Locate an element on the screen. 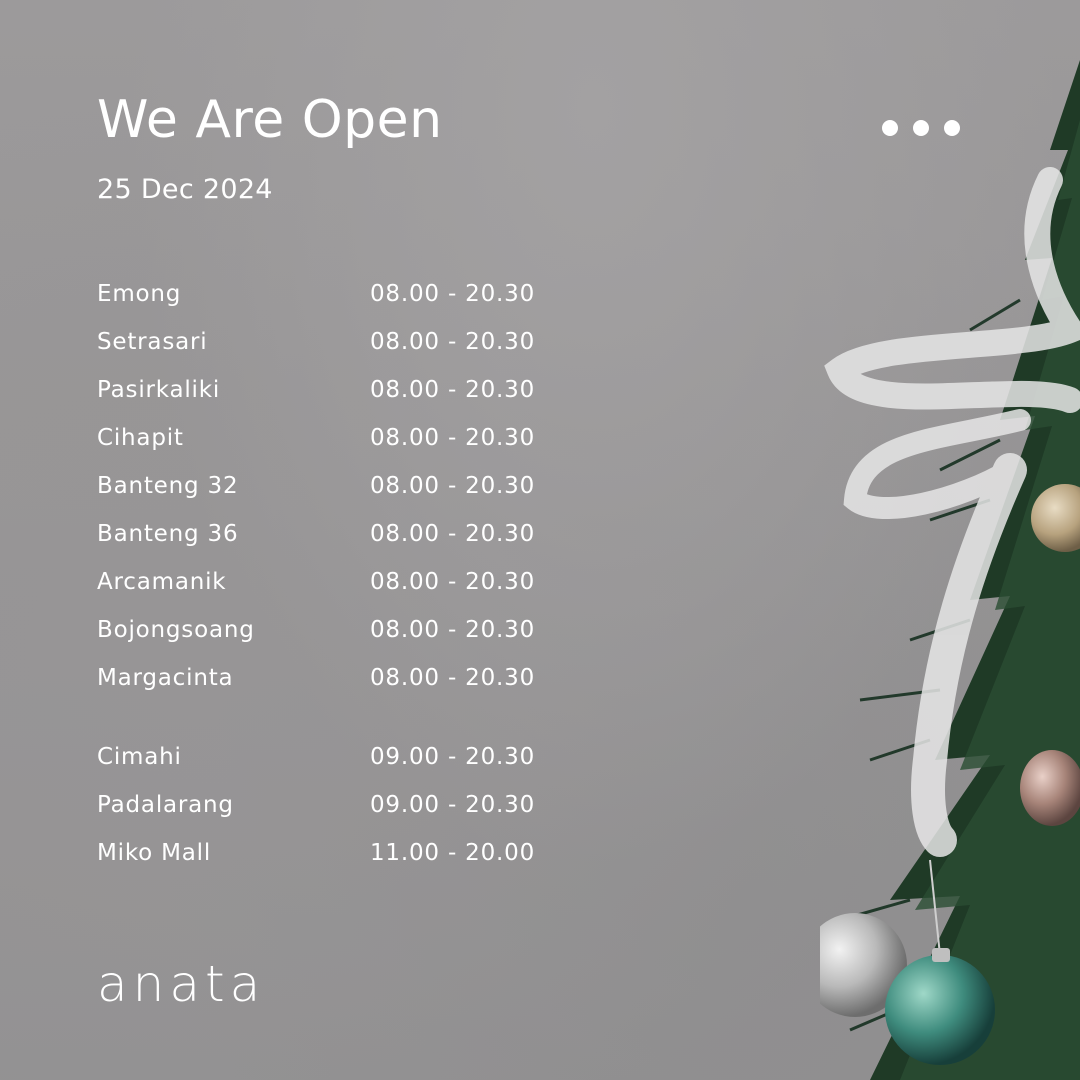 The image size is (1080, 1080). store-name: Setrasari is located at coordinates (152, 342).